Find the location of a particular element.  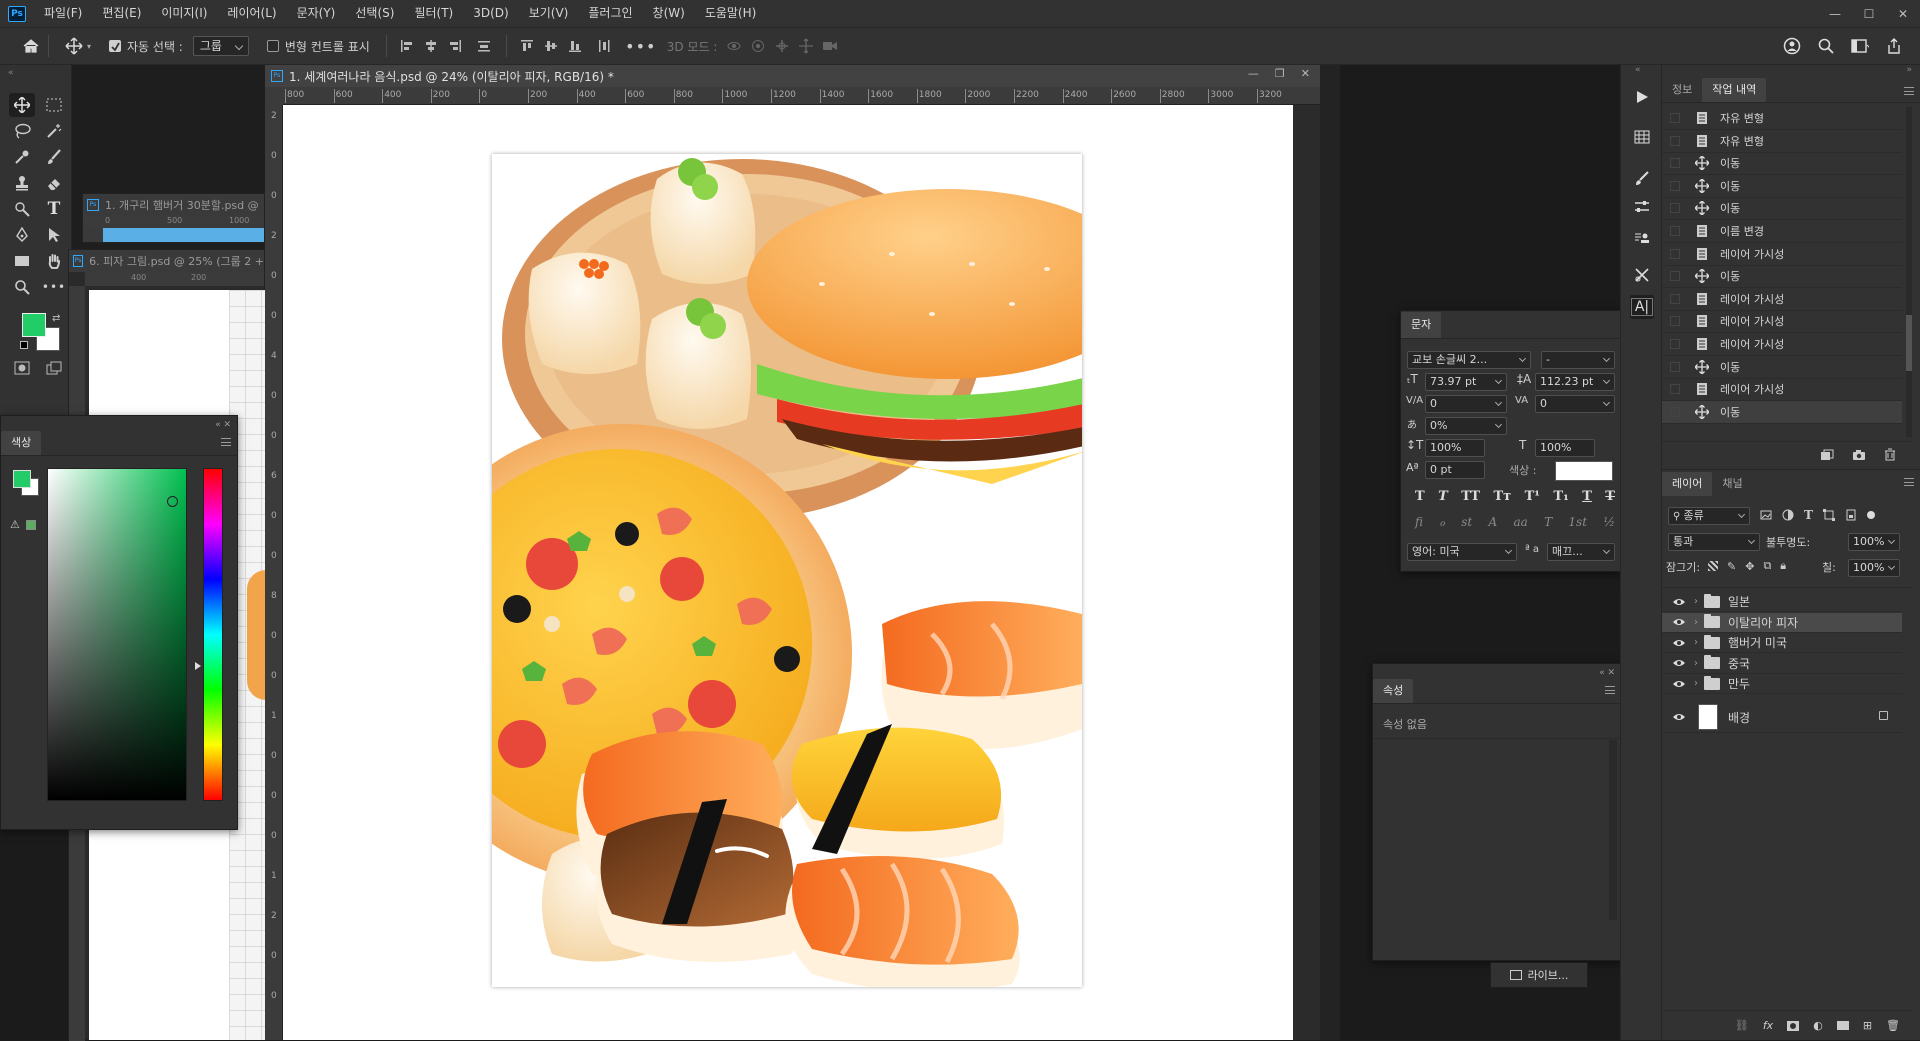

layer-row: › 중국 is located at coordinates (1782, 664).